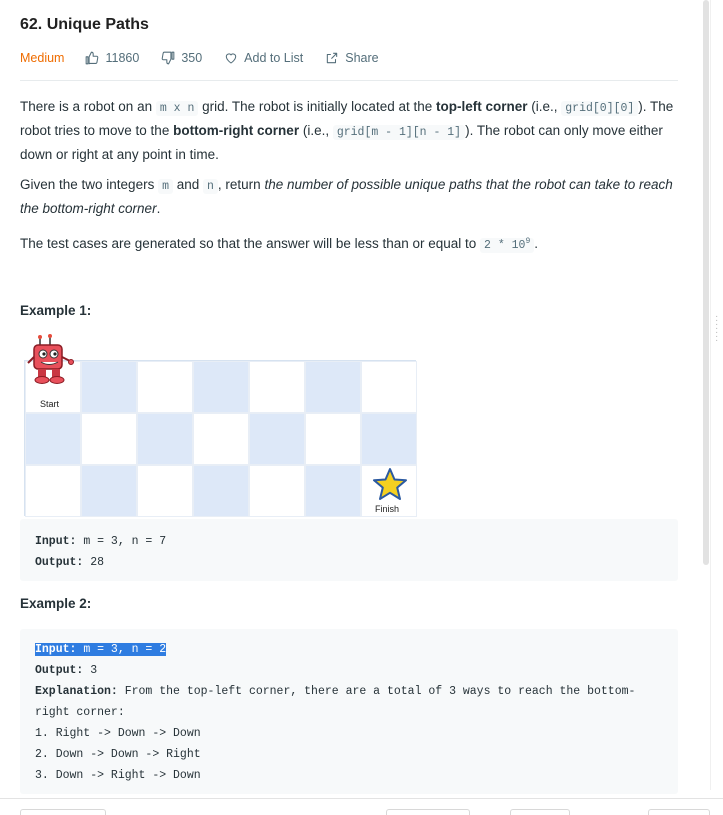  What do you see at coordinates (231, 58) in the screenshot?
I see `heart-icon` at bounding box center [231, 58].